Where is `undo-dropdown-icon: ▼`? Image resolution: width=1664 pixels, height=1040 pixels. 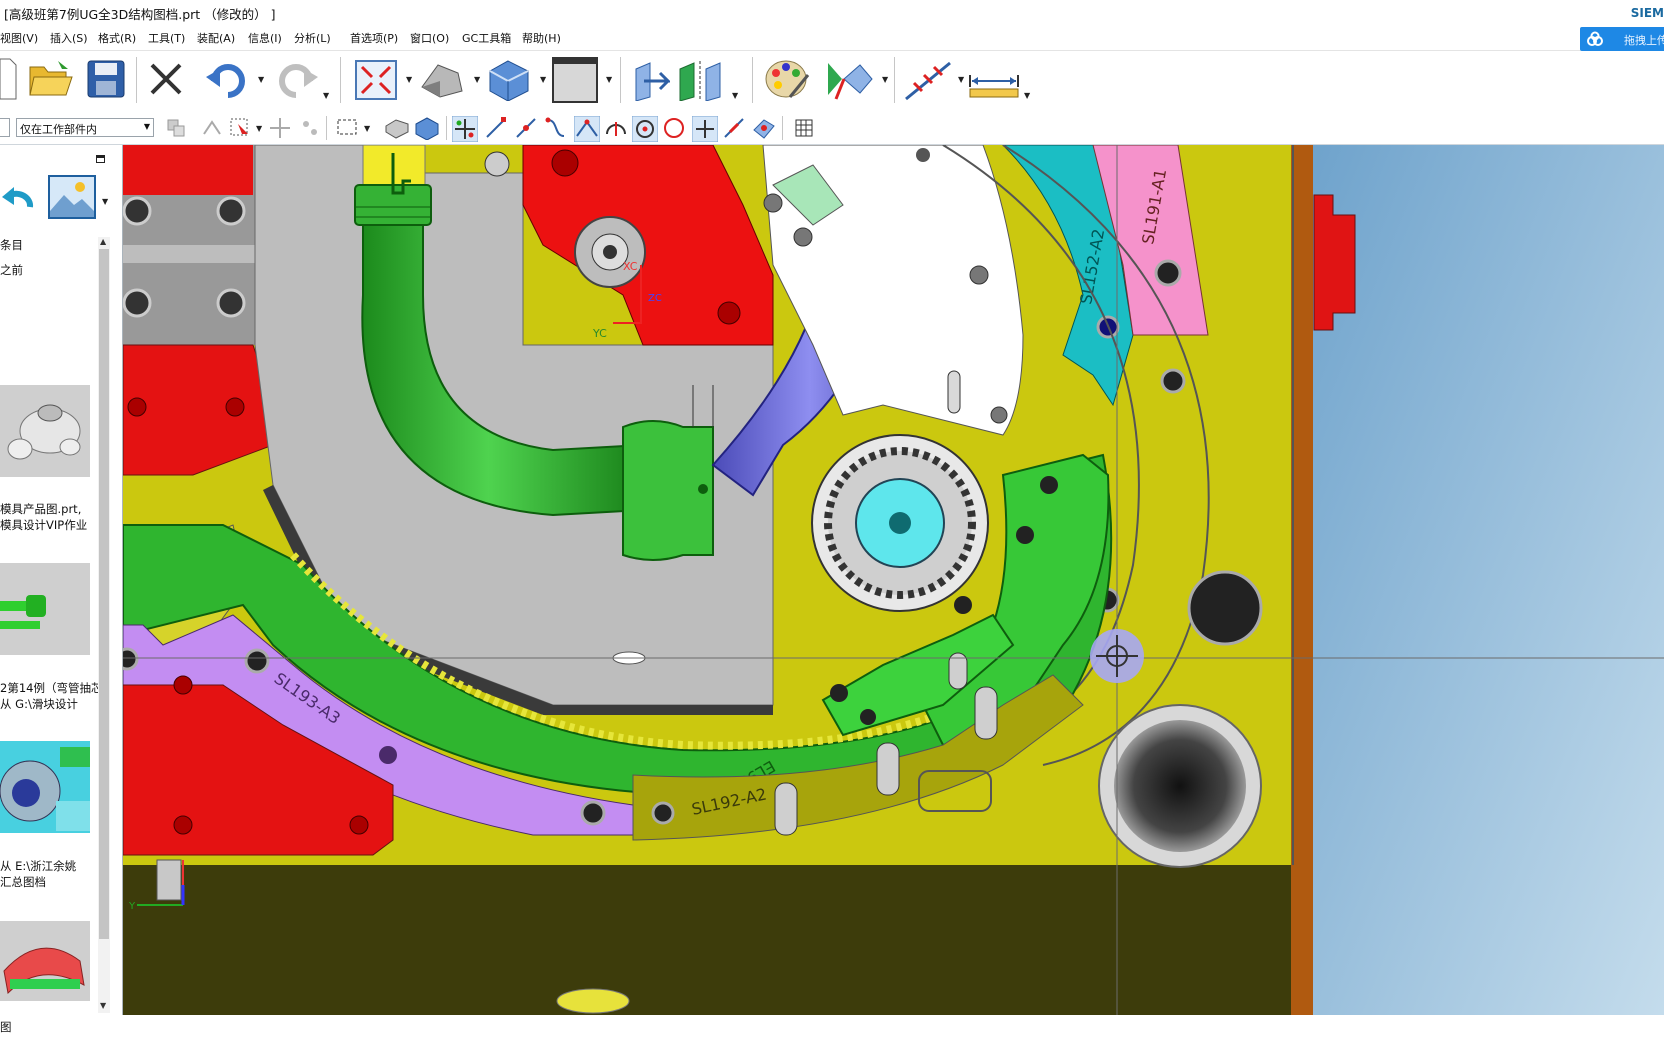
undo-dropdown-icon: ▼ is located at coordinates (261, 79).